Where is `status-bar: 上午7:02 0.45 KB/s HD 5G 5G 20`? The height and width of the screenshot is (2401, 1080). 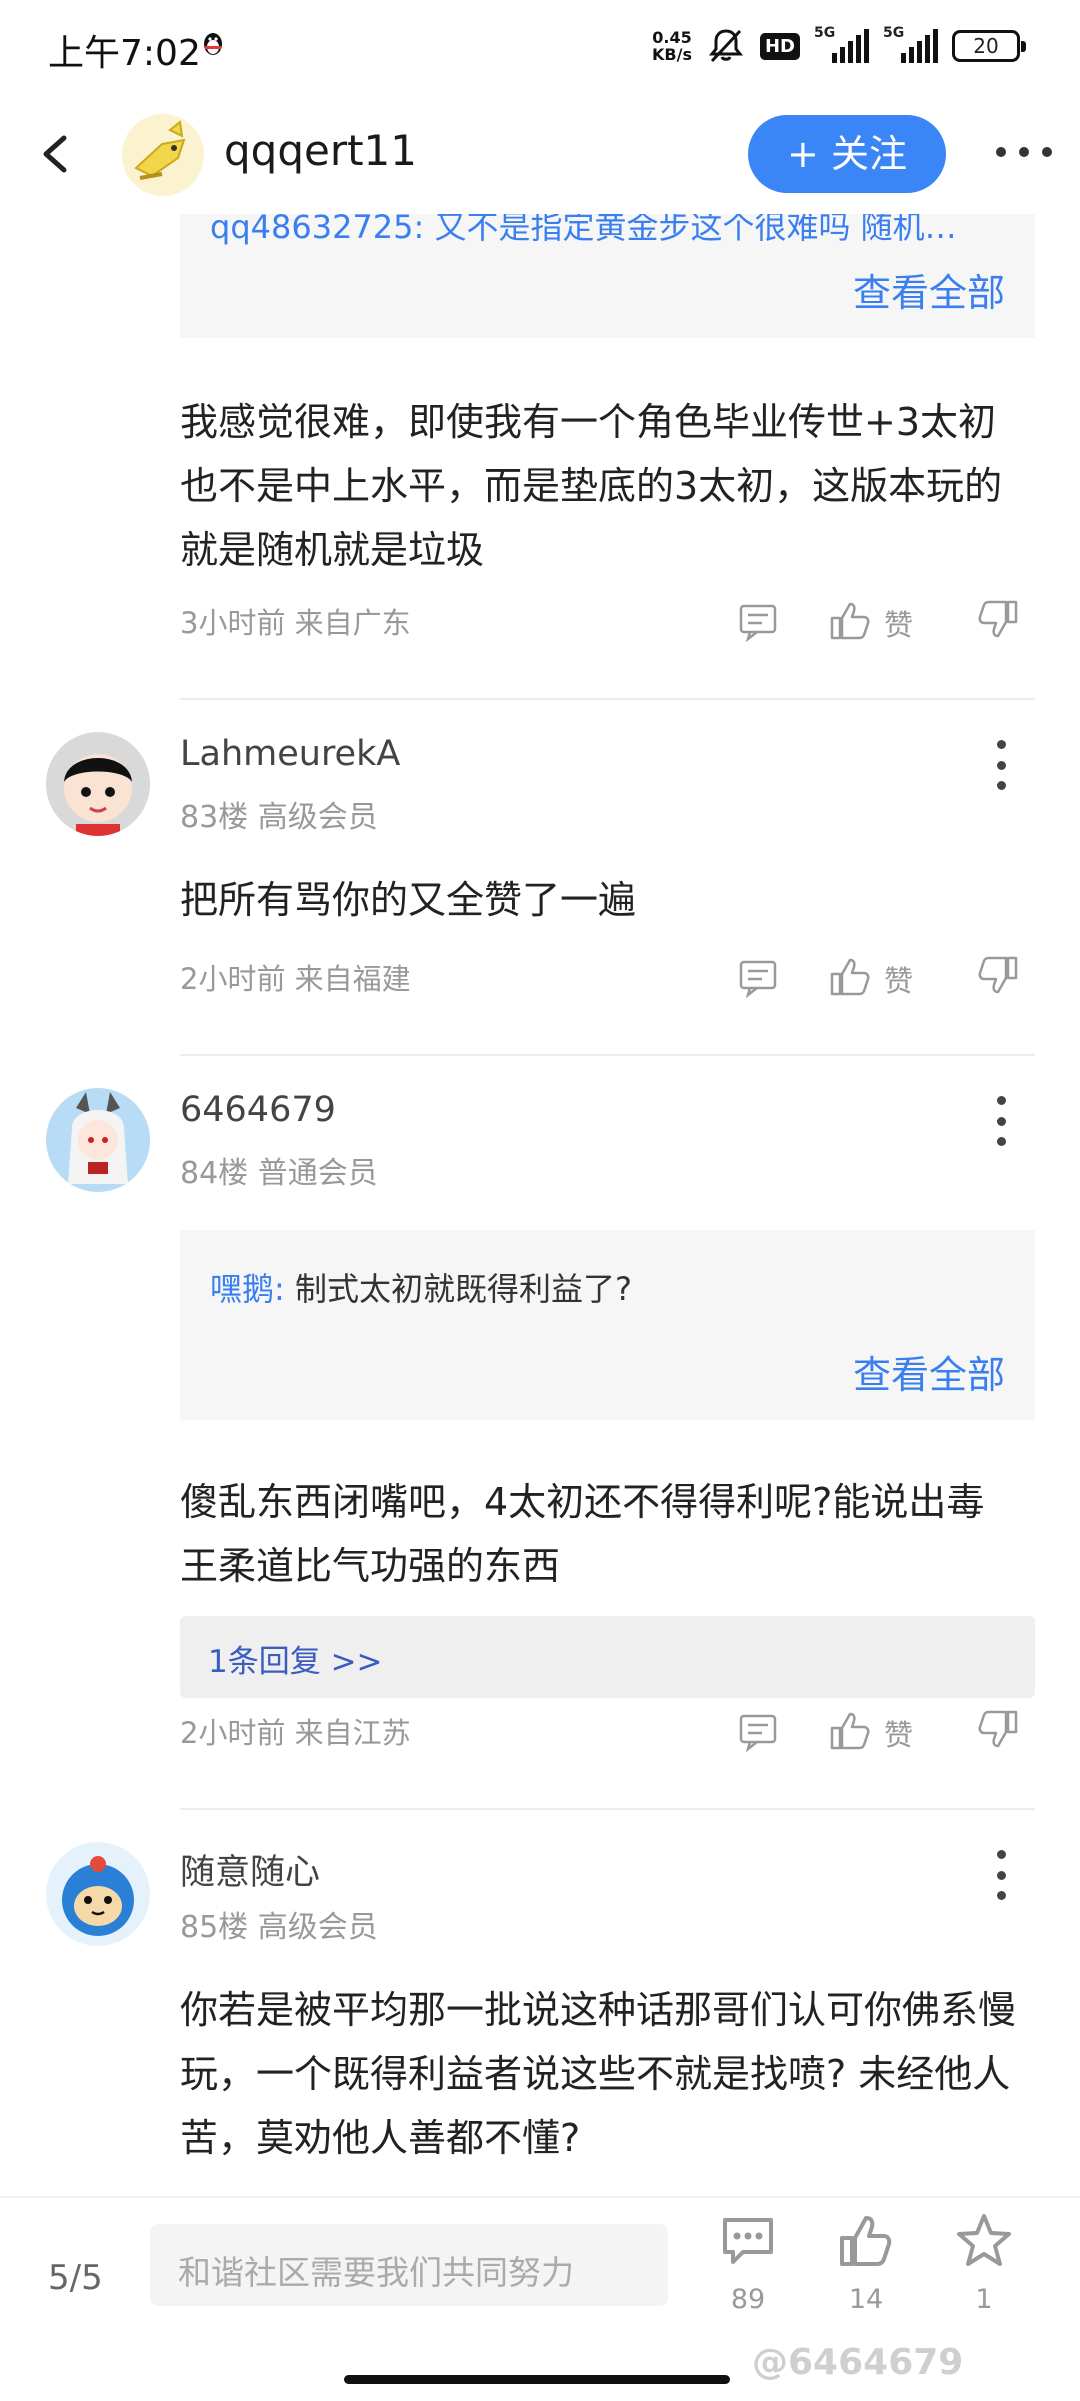 status-bar: 上午7:02 0.45 KB/s HD 5G 5G 20 is located at coordinates (540, 48).